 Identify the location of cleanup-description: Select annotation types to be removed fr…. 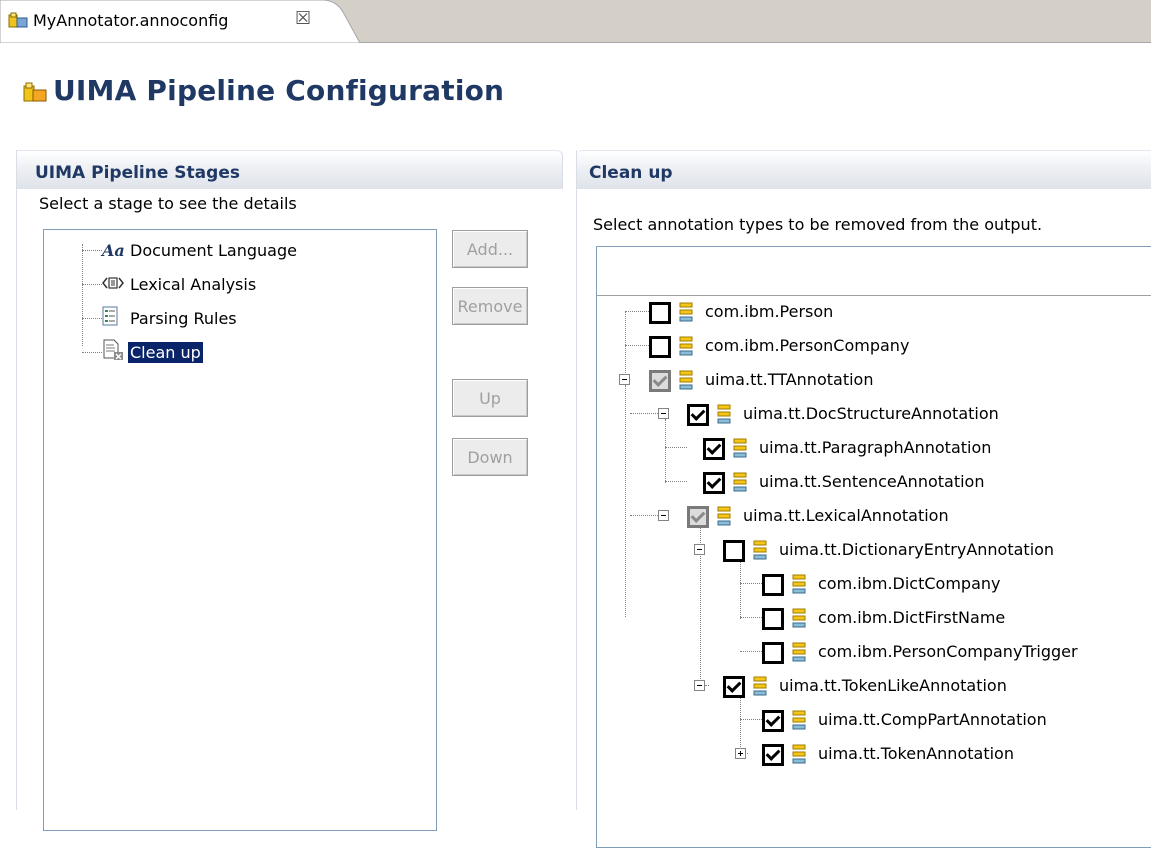
(818, 224).